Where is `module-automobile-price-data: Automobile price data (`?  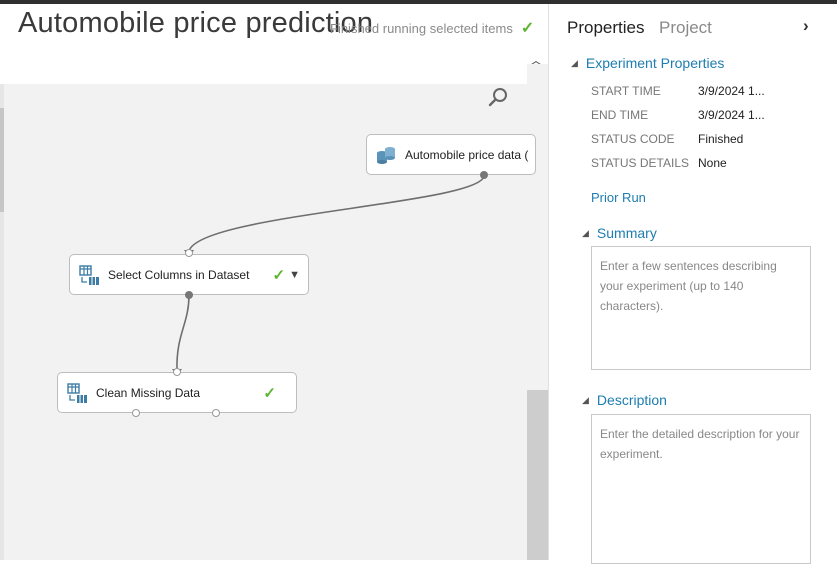
module-automobile-price-data: Automobile price data ( is located at coordinates (451, 154).